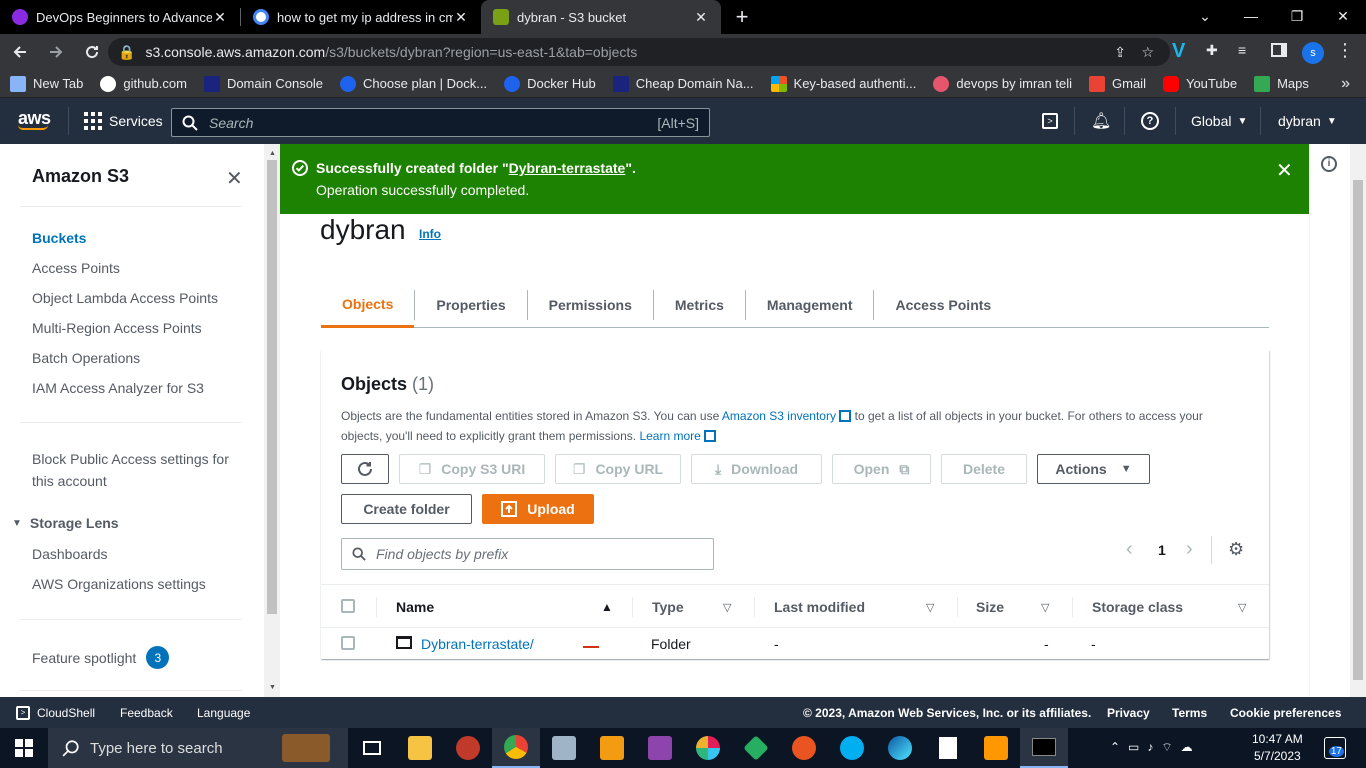 The image size is (1366, 768). Describe the element at coordinates (591, 305) in the screenshot. I see `tab-permissions: Permissions` at that location.